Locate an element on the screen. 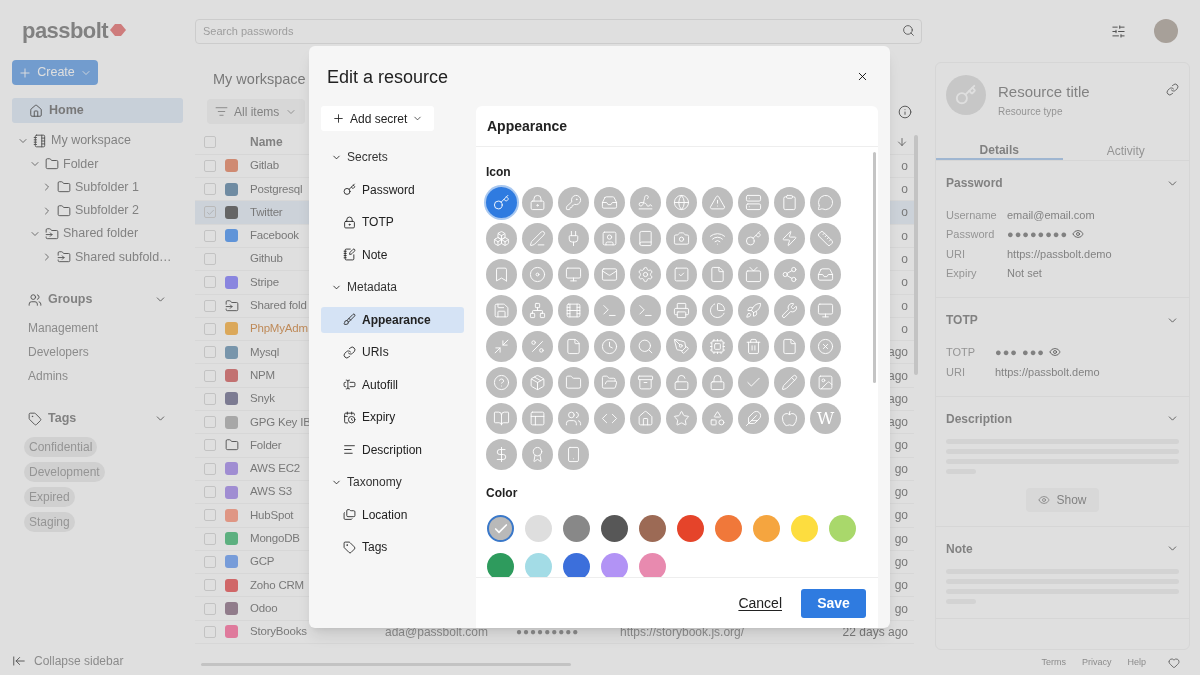  tag-chip: Staging is located at coordinates (49, 521).